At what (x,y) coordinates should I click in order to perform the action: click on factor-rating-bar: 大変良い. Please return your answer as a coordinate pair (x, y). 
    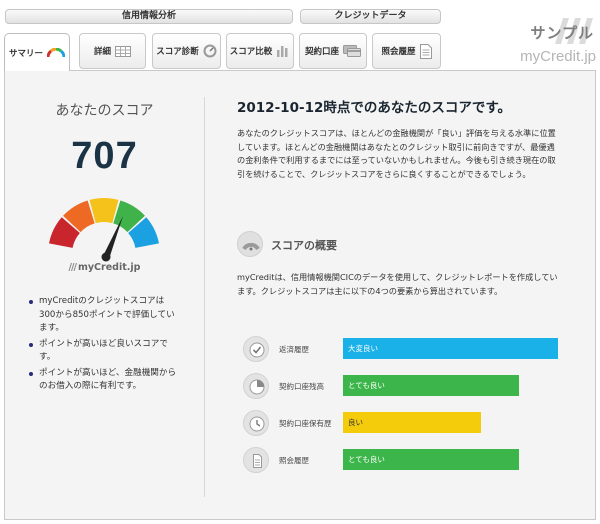
    Looking at the image, I should click on (450, 348).